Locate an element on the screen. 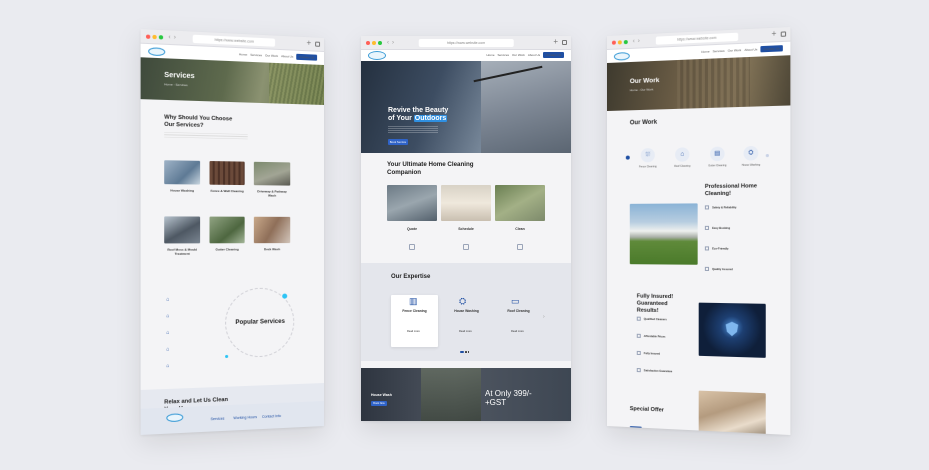 The width and height of the screenshot is (929, 470). expertise-label: Roof Cleaning is located at coordinates (518, 311).